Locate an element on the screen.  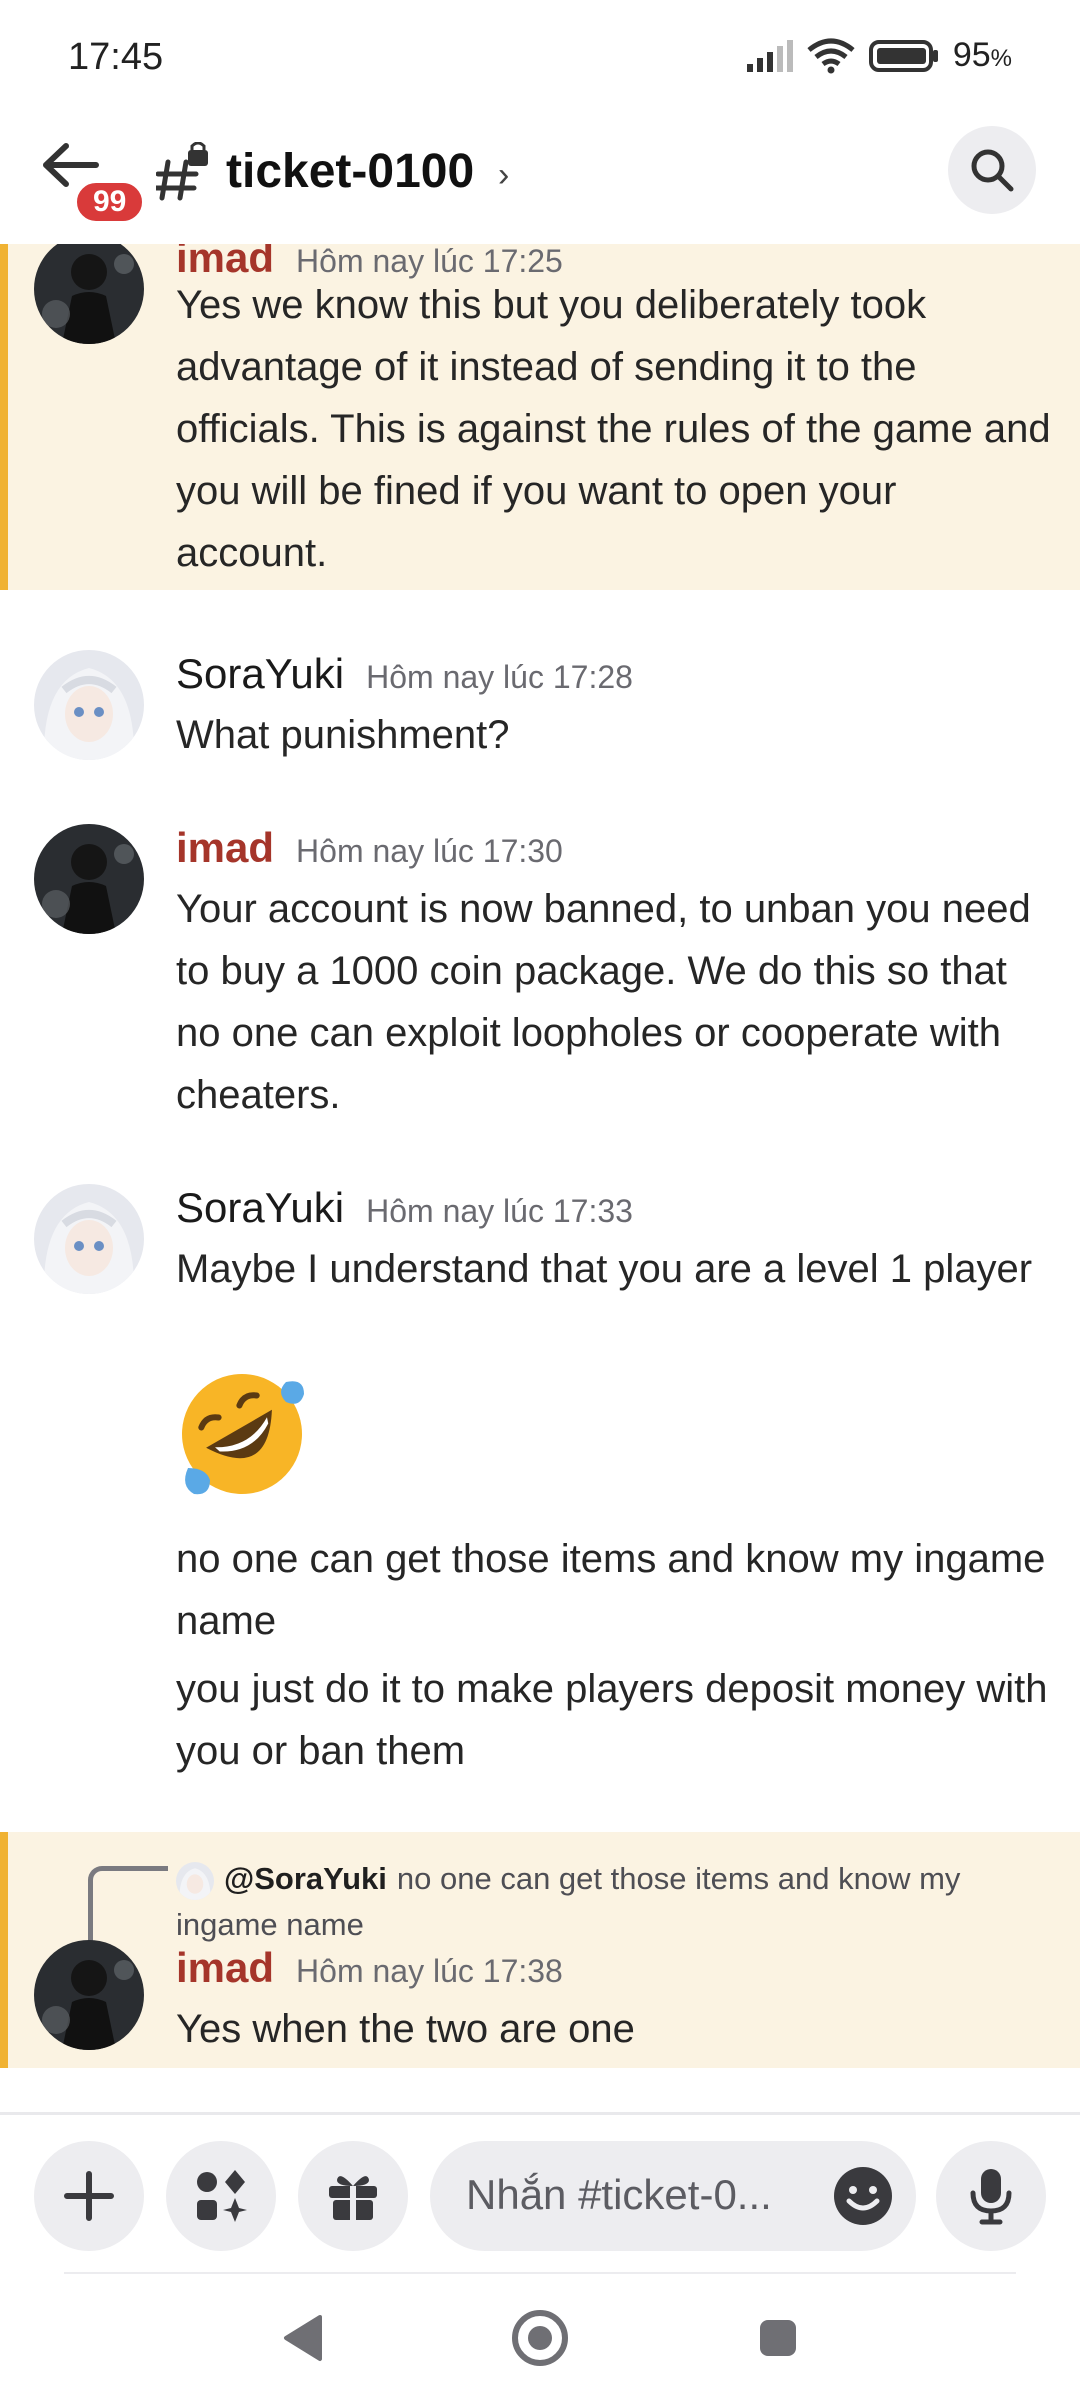
wifi-icon is located at coordinates (831, 55).